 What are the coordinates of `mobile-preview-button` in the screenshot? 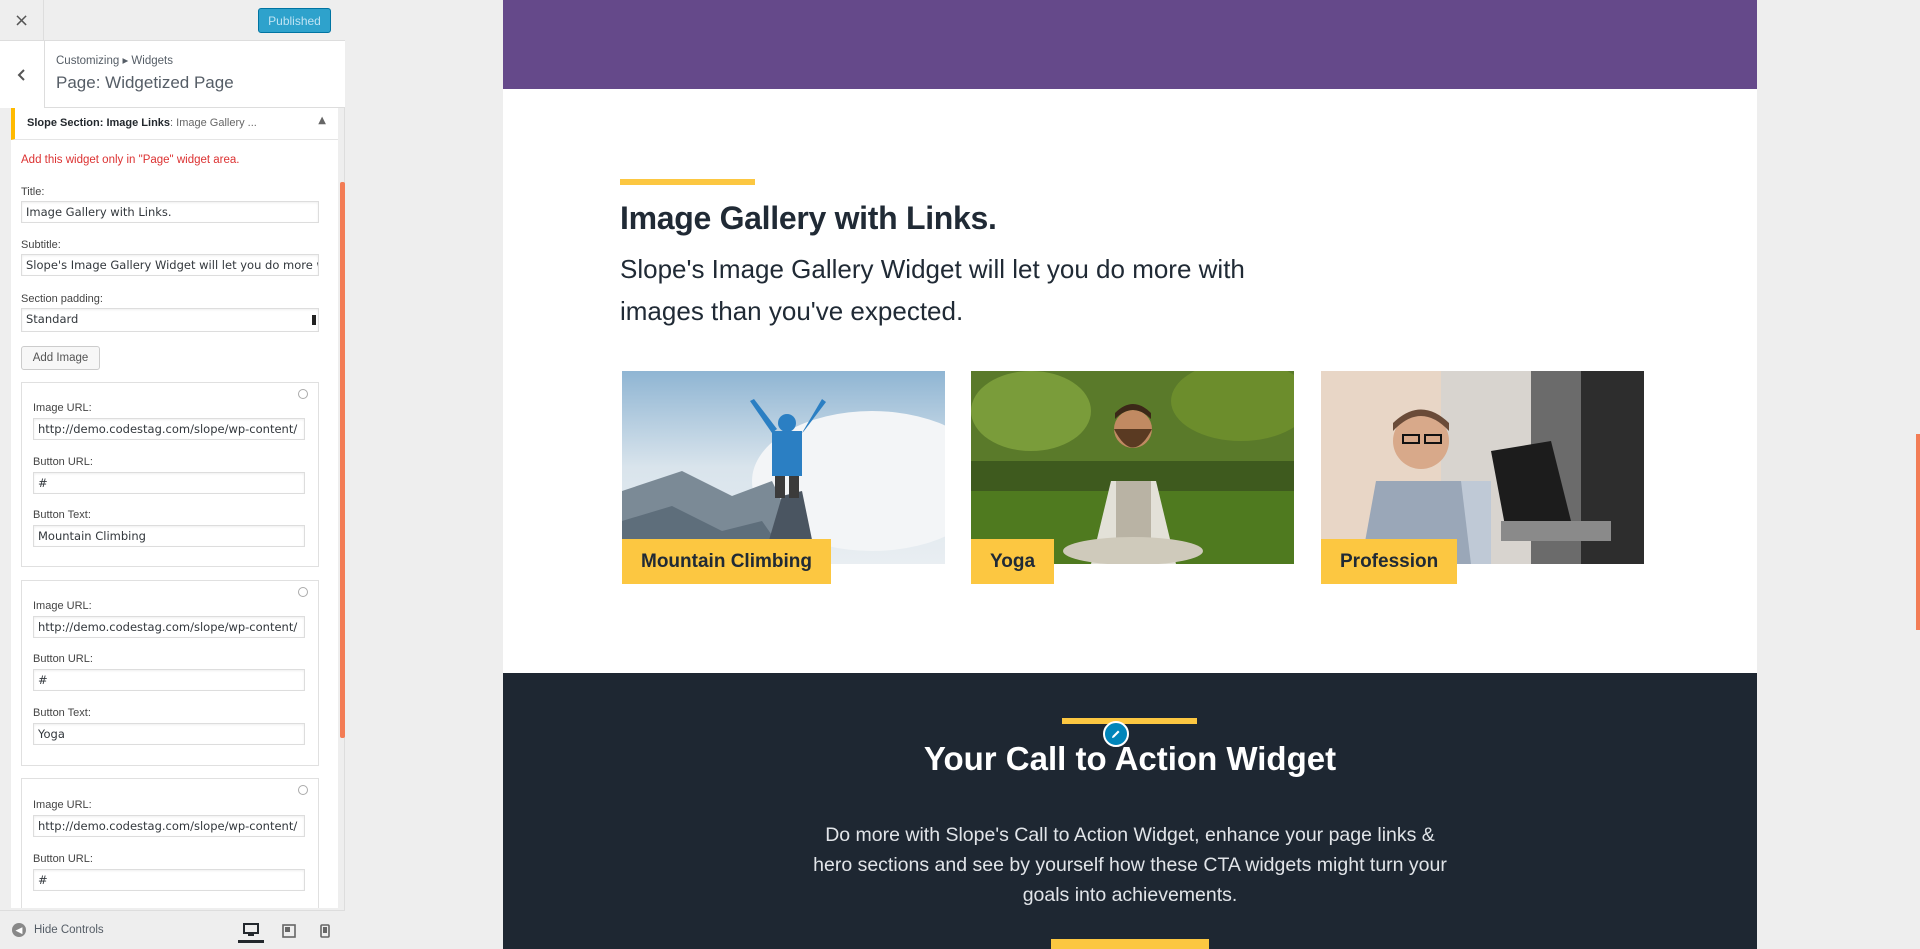 It's located at (325, 931).